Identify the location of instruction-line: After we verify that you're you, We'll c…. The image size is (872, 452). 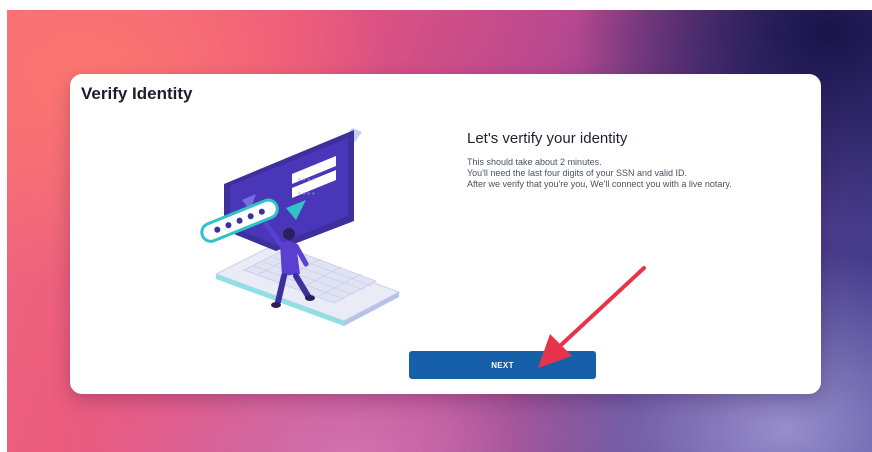
(599, 184).